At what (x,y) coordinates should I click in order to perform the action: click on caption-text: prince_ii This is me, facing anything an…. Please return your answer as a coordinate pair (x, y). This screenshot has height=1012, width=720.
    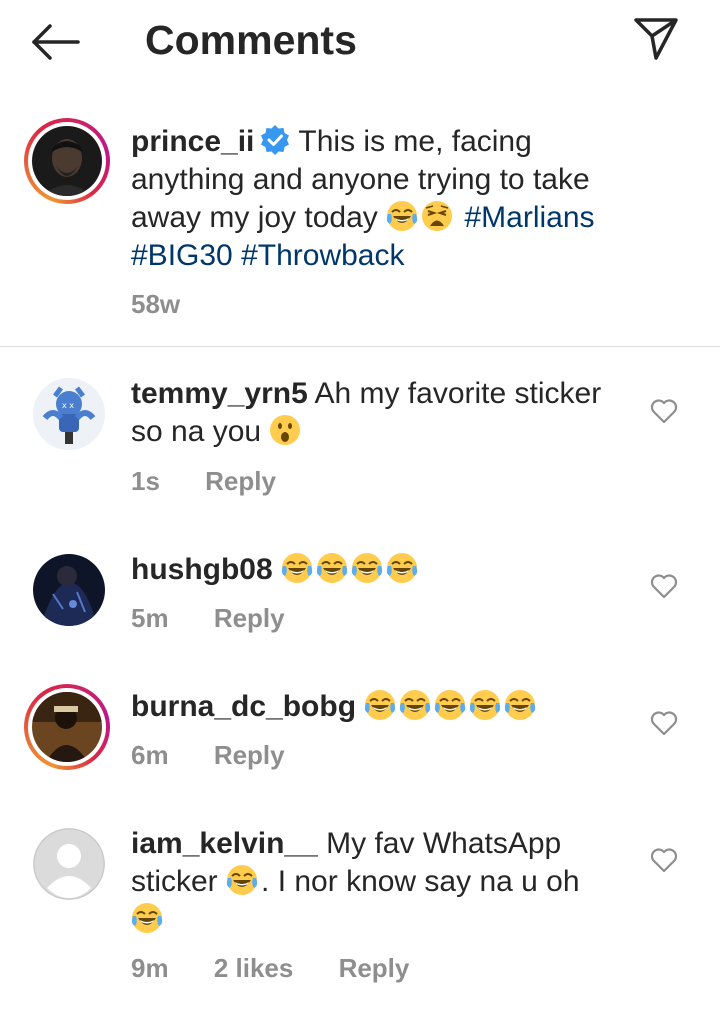
    Looking at the image, I should click on (411, 199).